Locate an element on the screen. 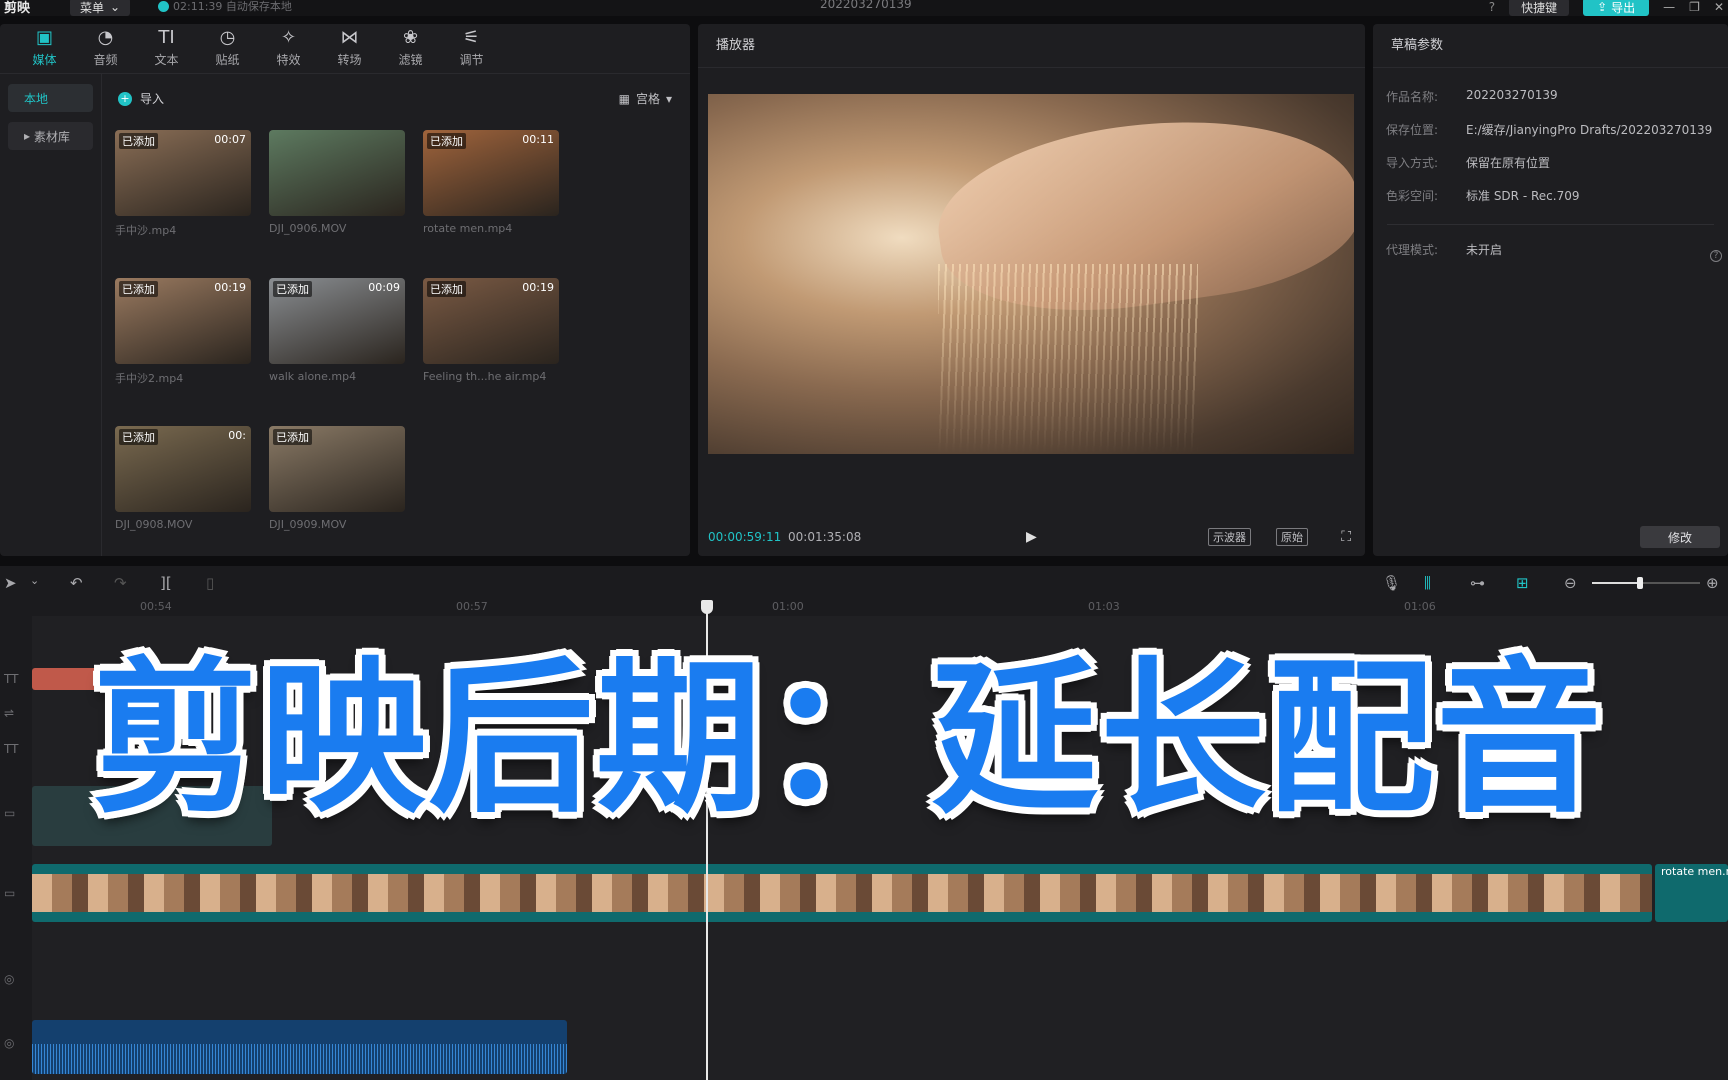 This screenshot has height=1080, width=1728. media-clip: 已添加 00:09 walk alone.mp4 is located at coordinates (337, 332).